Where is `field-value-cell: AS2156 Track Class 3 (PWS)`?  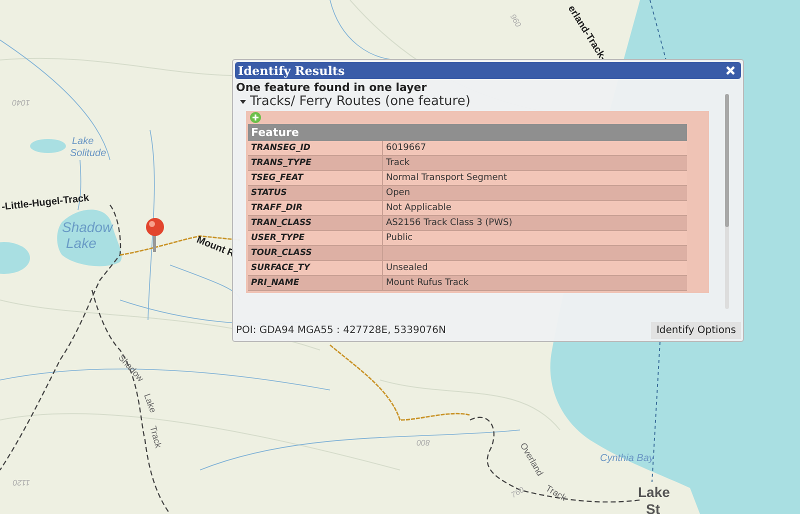 field-value-cell: AS2156 Track Class 3 (PWS) is located at coordinates (534, 223).